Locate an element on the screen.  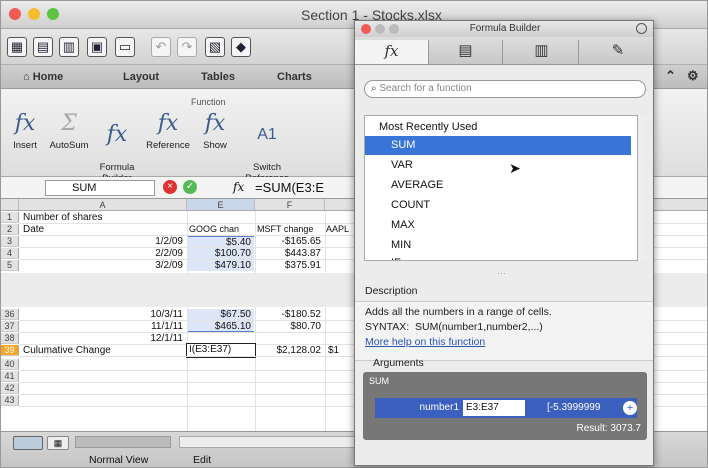
cell-a4: 2/2/09 is located at coordinates (103, 253).